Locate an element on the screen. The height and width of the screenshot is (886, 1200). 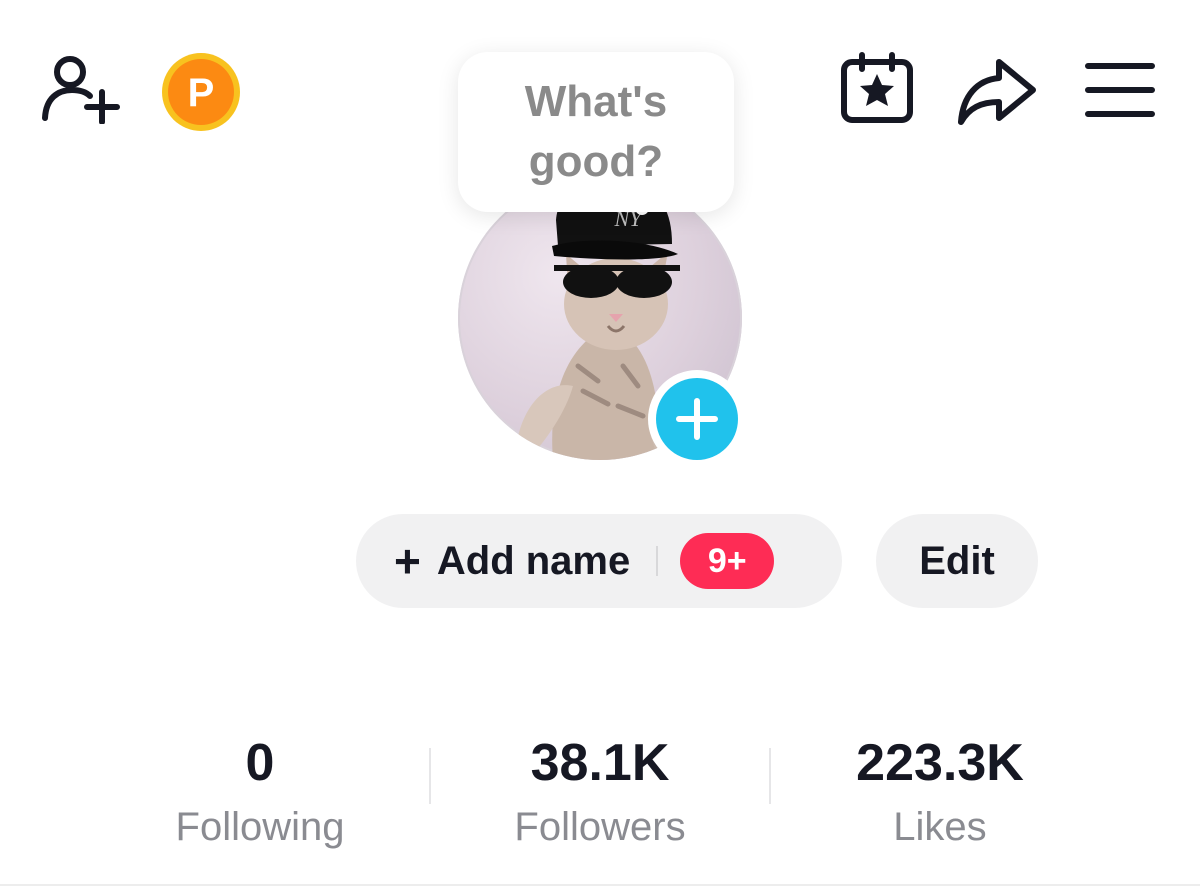
stat-followers: 38.1K Followers is located at coordinates (600, 792).